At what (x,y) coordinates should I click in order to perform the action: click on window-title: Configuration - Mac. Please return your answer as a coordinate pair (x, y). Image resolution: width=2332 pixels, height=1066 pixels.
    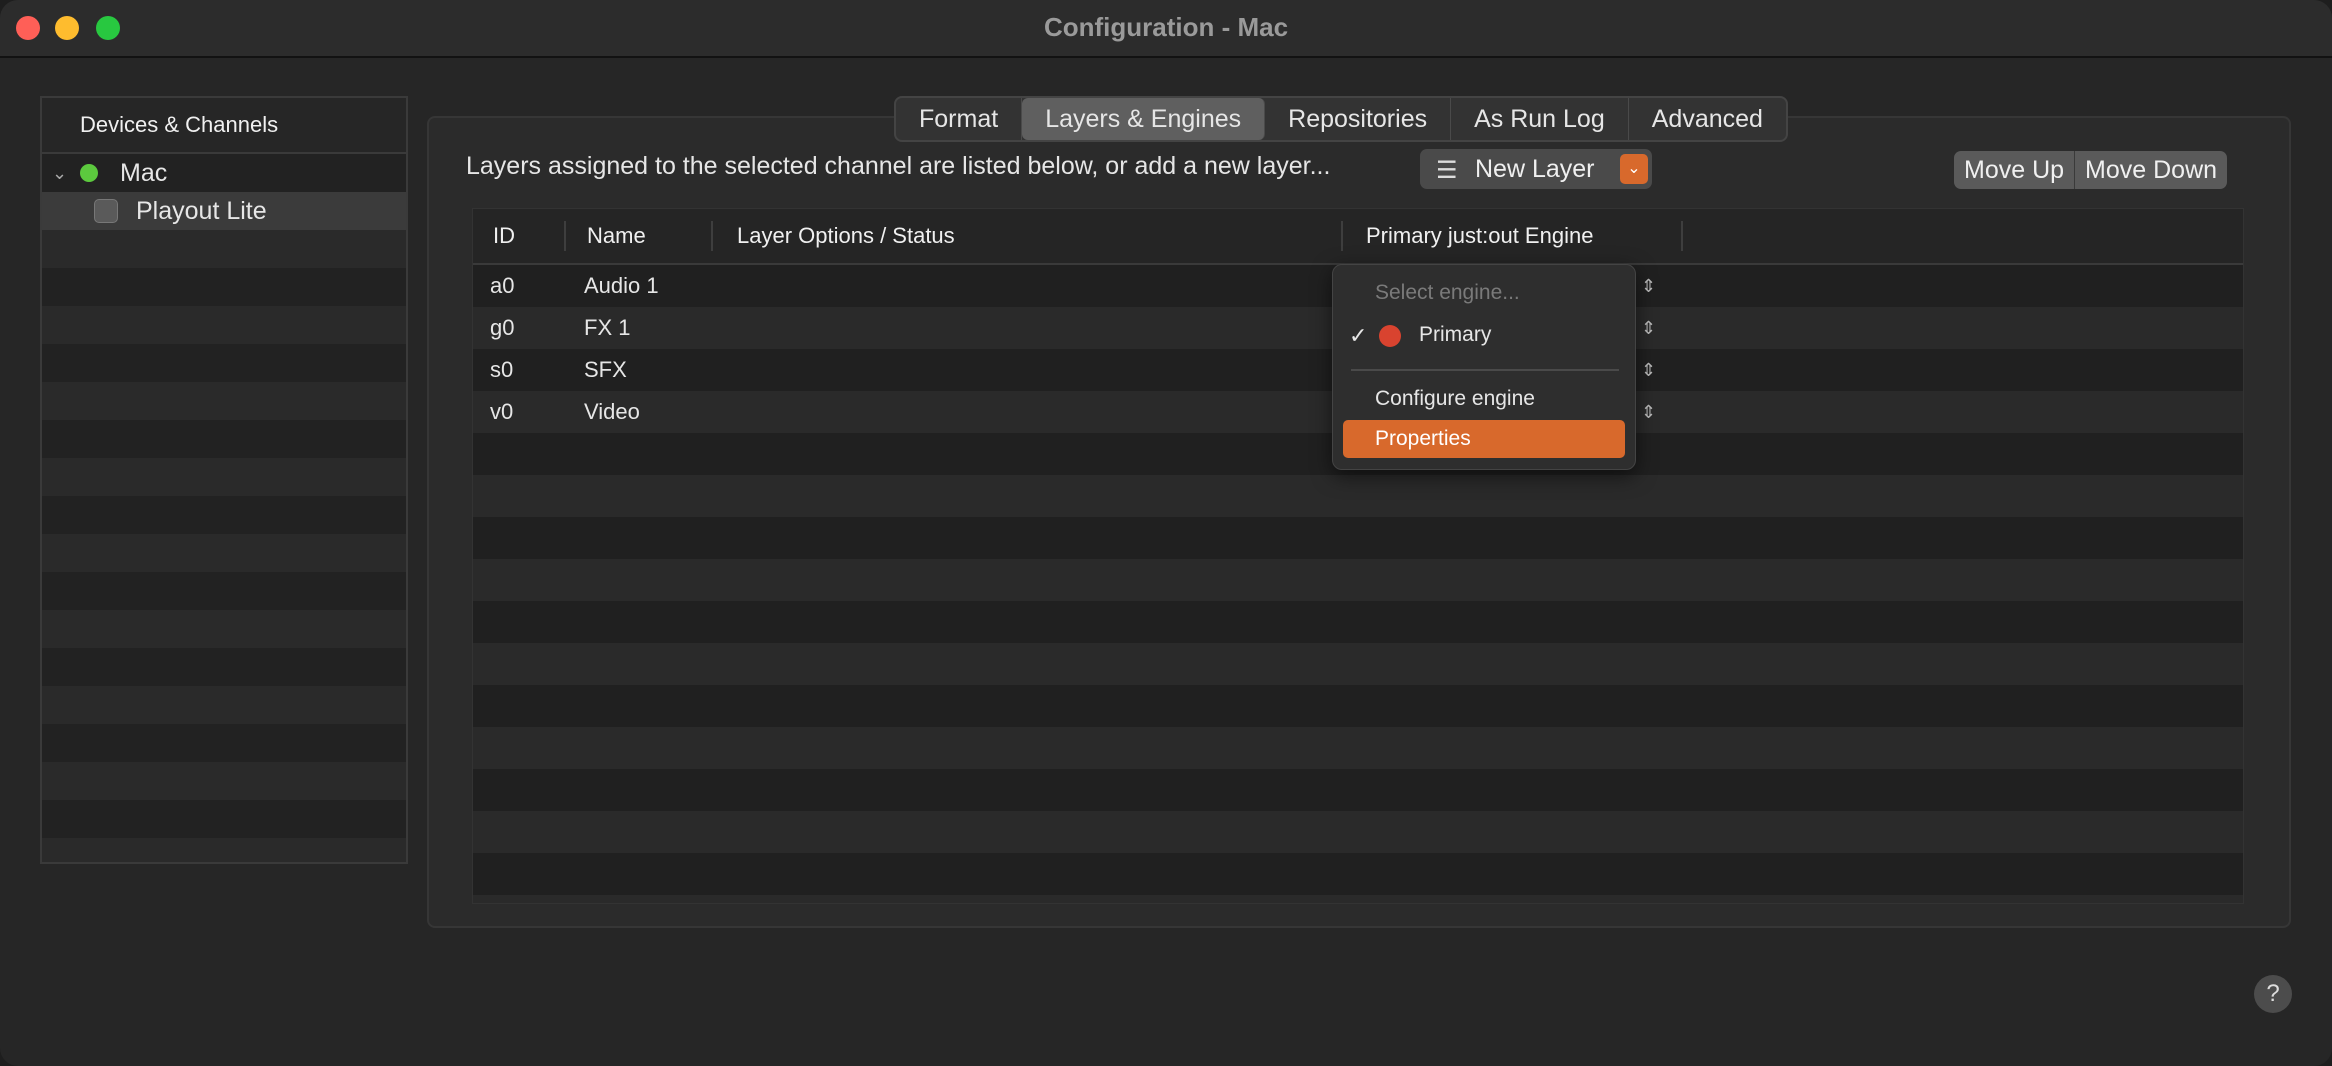
    Looking at the image, I should click on (1166, 27).